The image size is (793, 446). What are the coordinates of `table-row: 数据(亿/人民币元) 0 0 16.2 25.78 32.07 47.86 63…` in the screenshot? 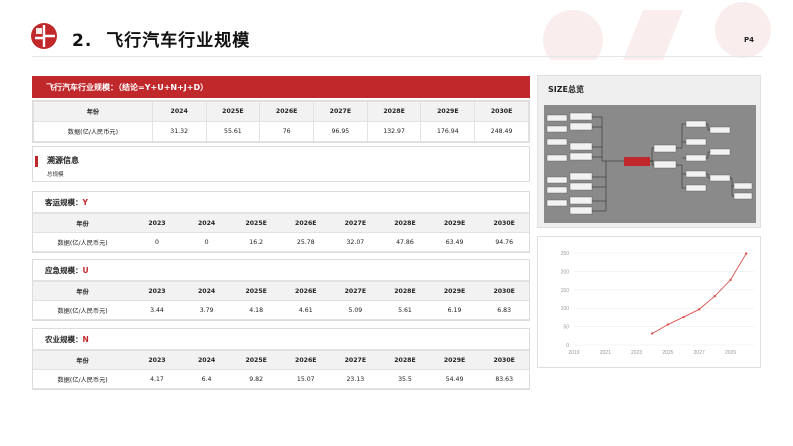 It's located at (281, 242).